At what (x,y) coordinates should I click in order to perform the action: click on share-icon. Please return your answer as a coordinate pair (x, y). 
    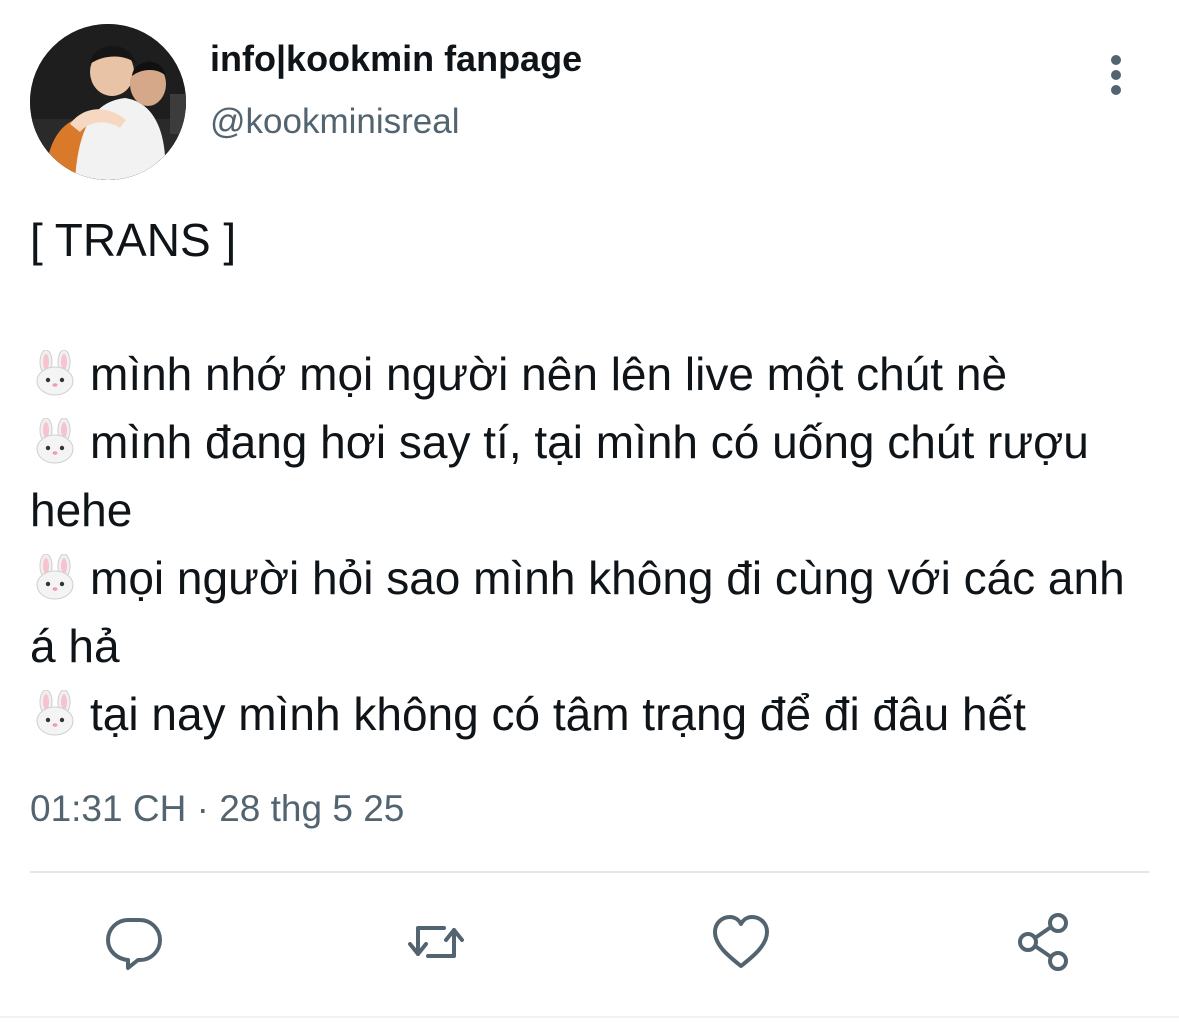
    Looking at the image, I should click on (1043, 942).